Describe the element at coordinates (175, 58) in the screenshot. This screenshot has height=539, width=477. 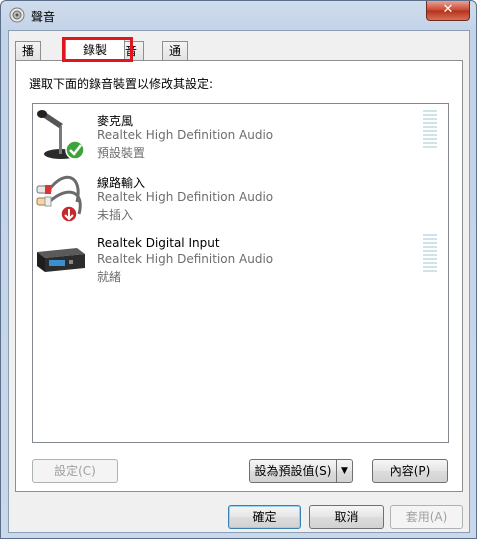
I see `tab-communications: 通訊` at that location.